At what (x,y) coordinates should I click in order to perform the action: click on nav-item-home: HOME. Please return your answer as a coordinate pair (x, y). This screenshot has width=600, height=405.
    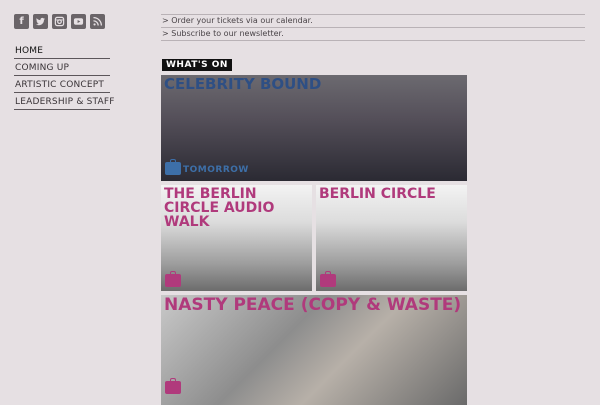
    Looking at the image, I should click on (62, 51).